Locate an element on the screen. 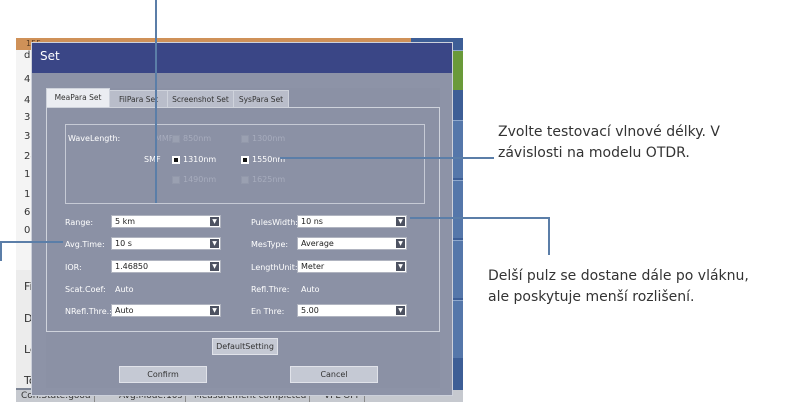 This screenshot has width=803, height=404. checkbox-label-1310nm: 1310nm is located at coordinates (200, 159).